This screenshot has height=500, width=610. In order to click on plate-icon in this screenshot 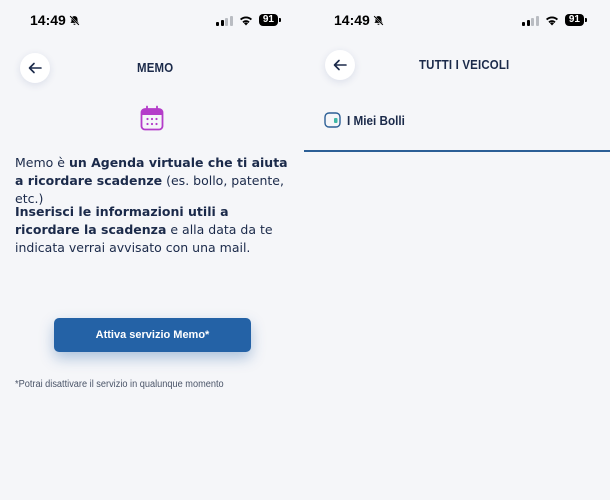, I will do `click(332, 120)`.